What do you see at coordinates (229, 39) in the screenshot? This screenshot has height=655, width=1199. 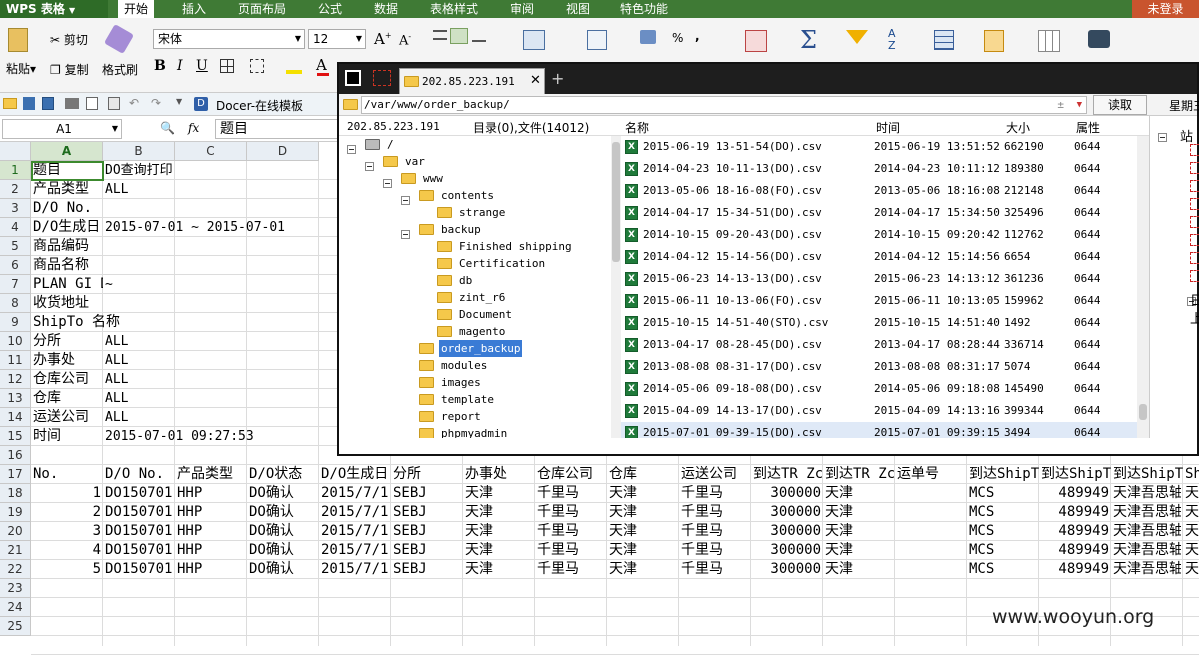 I see `font-name-select: 宋体 ▼` at bounding box center [229, 39].